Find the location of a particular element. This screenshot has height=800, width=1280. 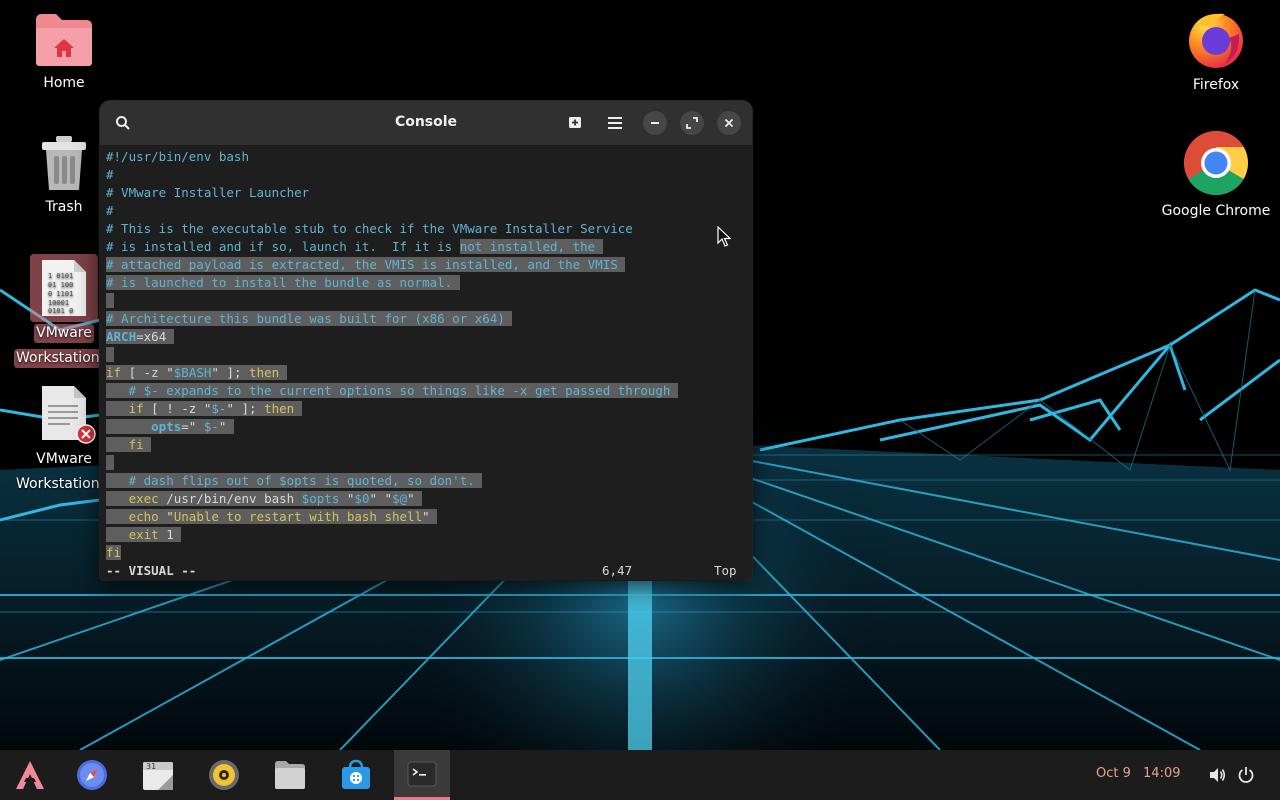

editor-line: # VMware Installer Launcher is located at coordinates (208, 192).